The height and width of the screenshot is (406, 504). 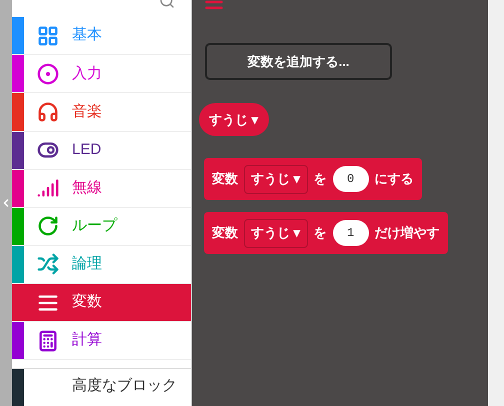 What do you see at coordinates (234, 119) in the screenshot?
I see `variable-block: すうじ ▾` at bounding box center [234, 119].